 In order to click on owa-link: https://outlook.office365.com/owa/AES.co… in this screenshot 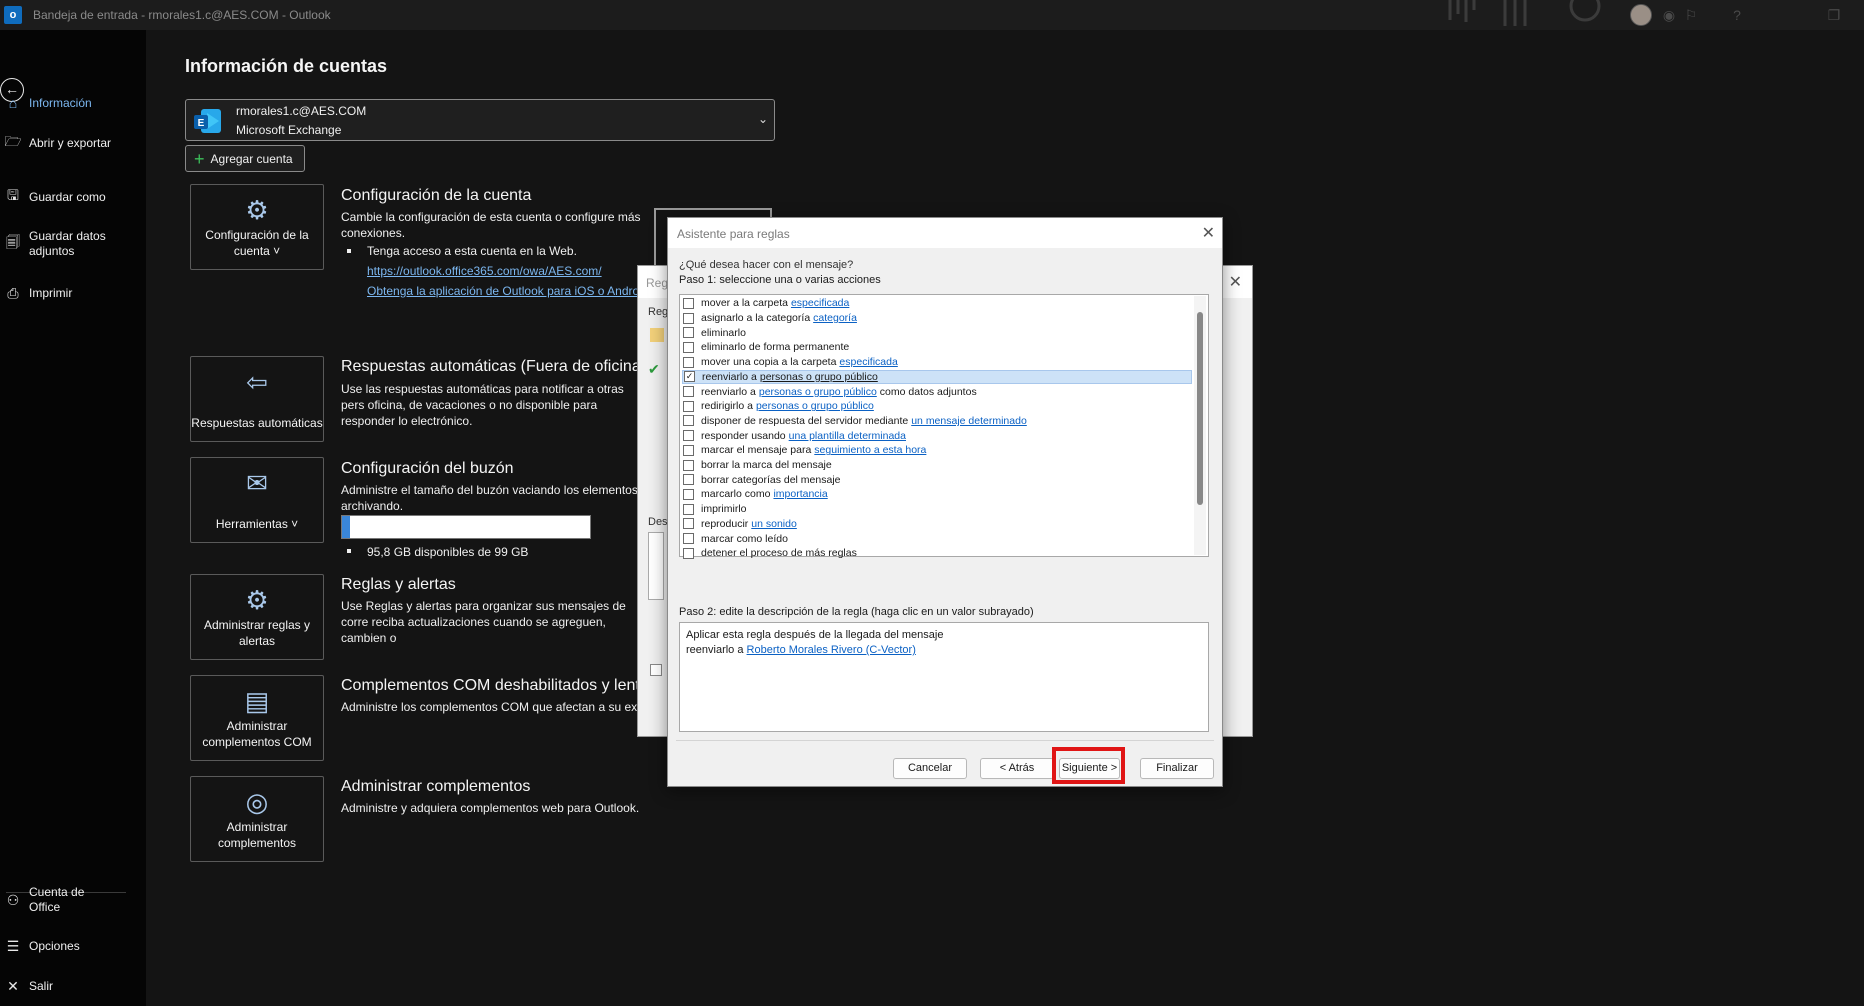, I will do `click(484, 271)`.